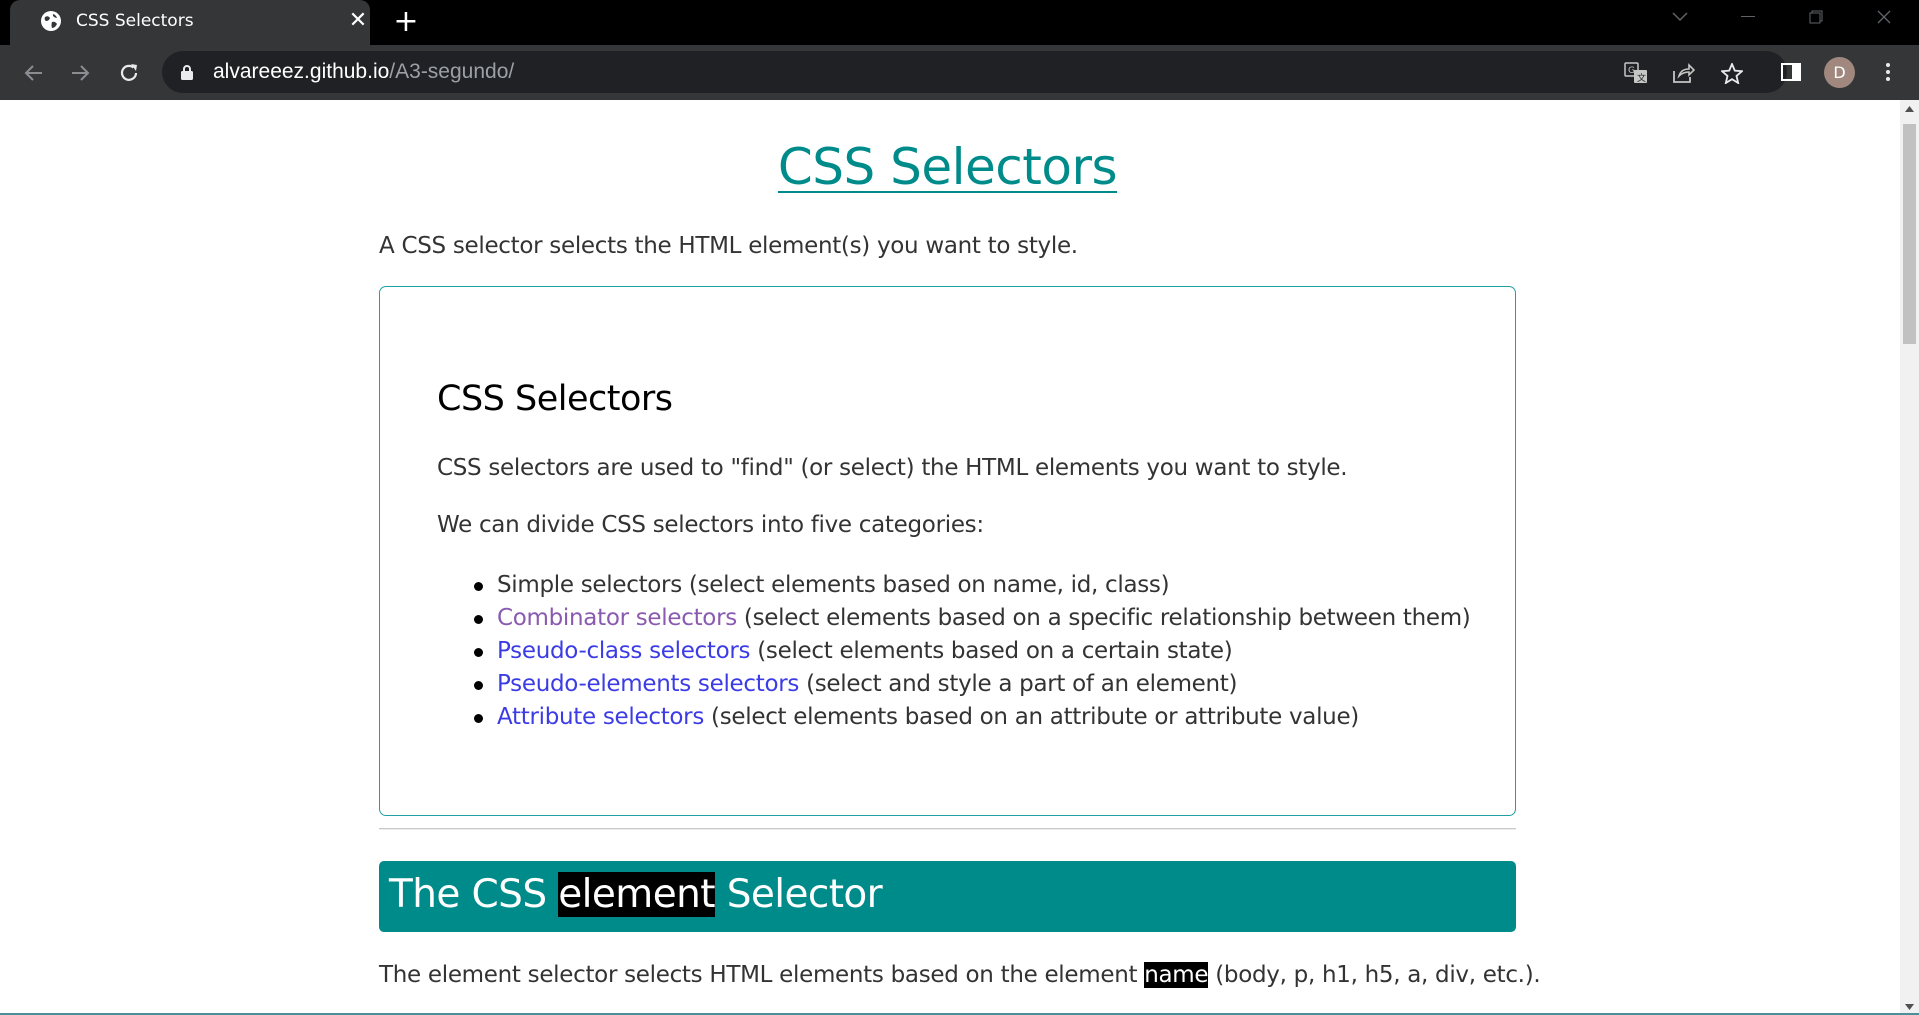 Image resolution: width=1919 pixels, height=1015 pixels. I want to click on reload-icon, so click(129, 72).